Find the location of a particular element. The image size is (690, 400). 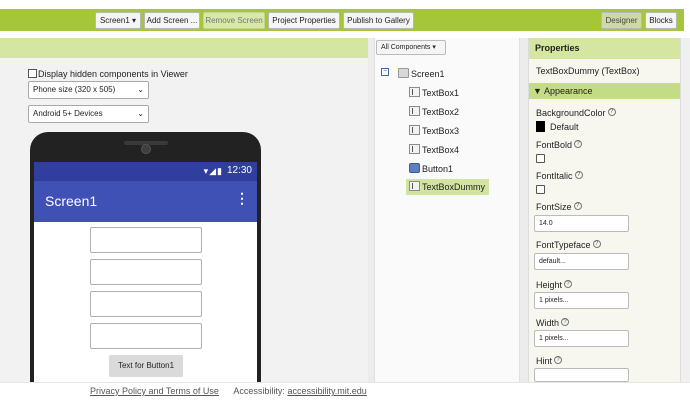

tree-item-label: Screen1 is located at coordinates (428, 74).